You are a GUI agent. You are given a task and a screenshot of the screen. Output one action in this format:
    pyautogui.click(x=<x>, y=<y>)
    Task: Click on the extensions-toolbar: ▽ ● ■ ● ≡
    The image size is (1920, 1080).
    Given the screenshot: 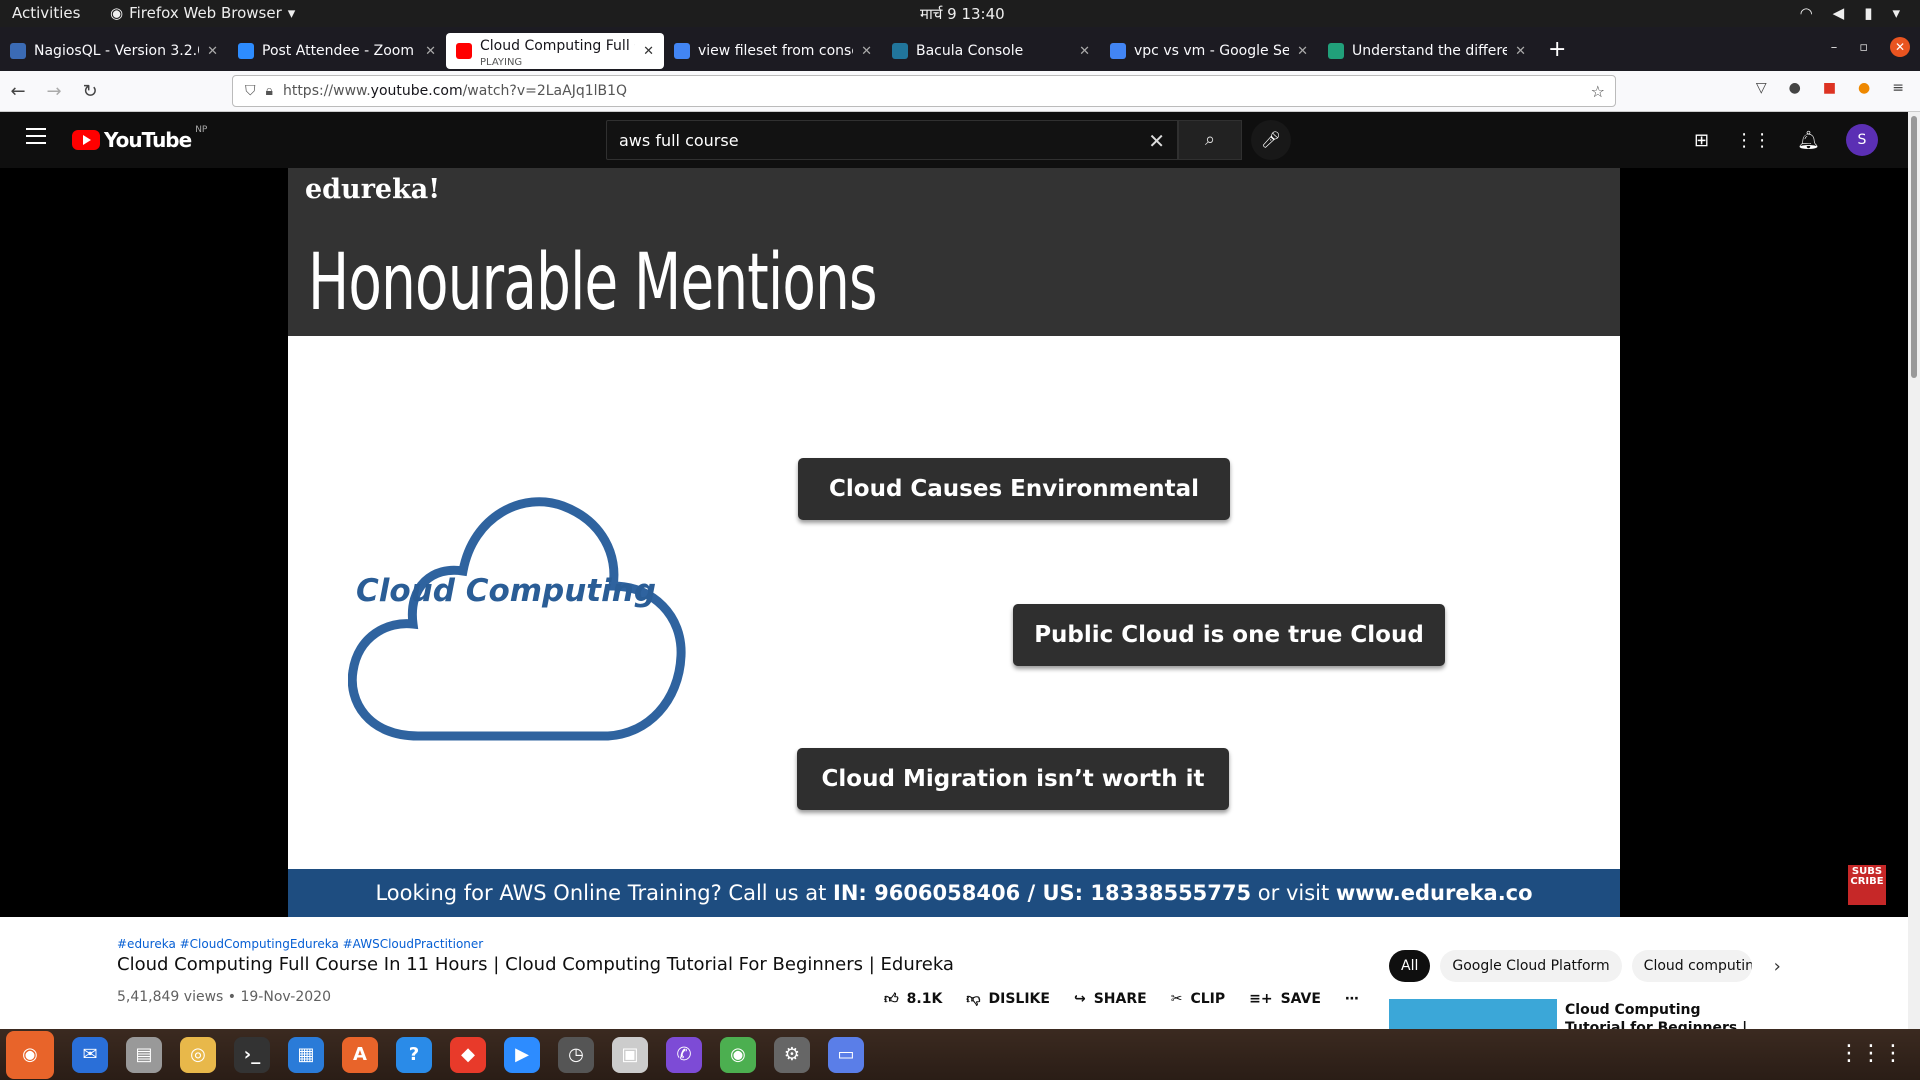 What is the action you would take?
    pyautogui.click(x=1830, y=88)
    